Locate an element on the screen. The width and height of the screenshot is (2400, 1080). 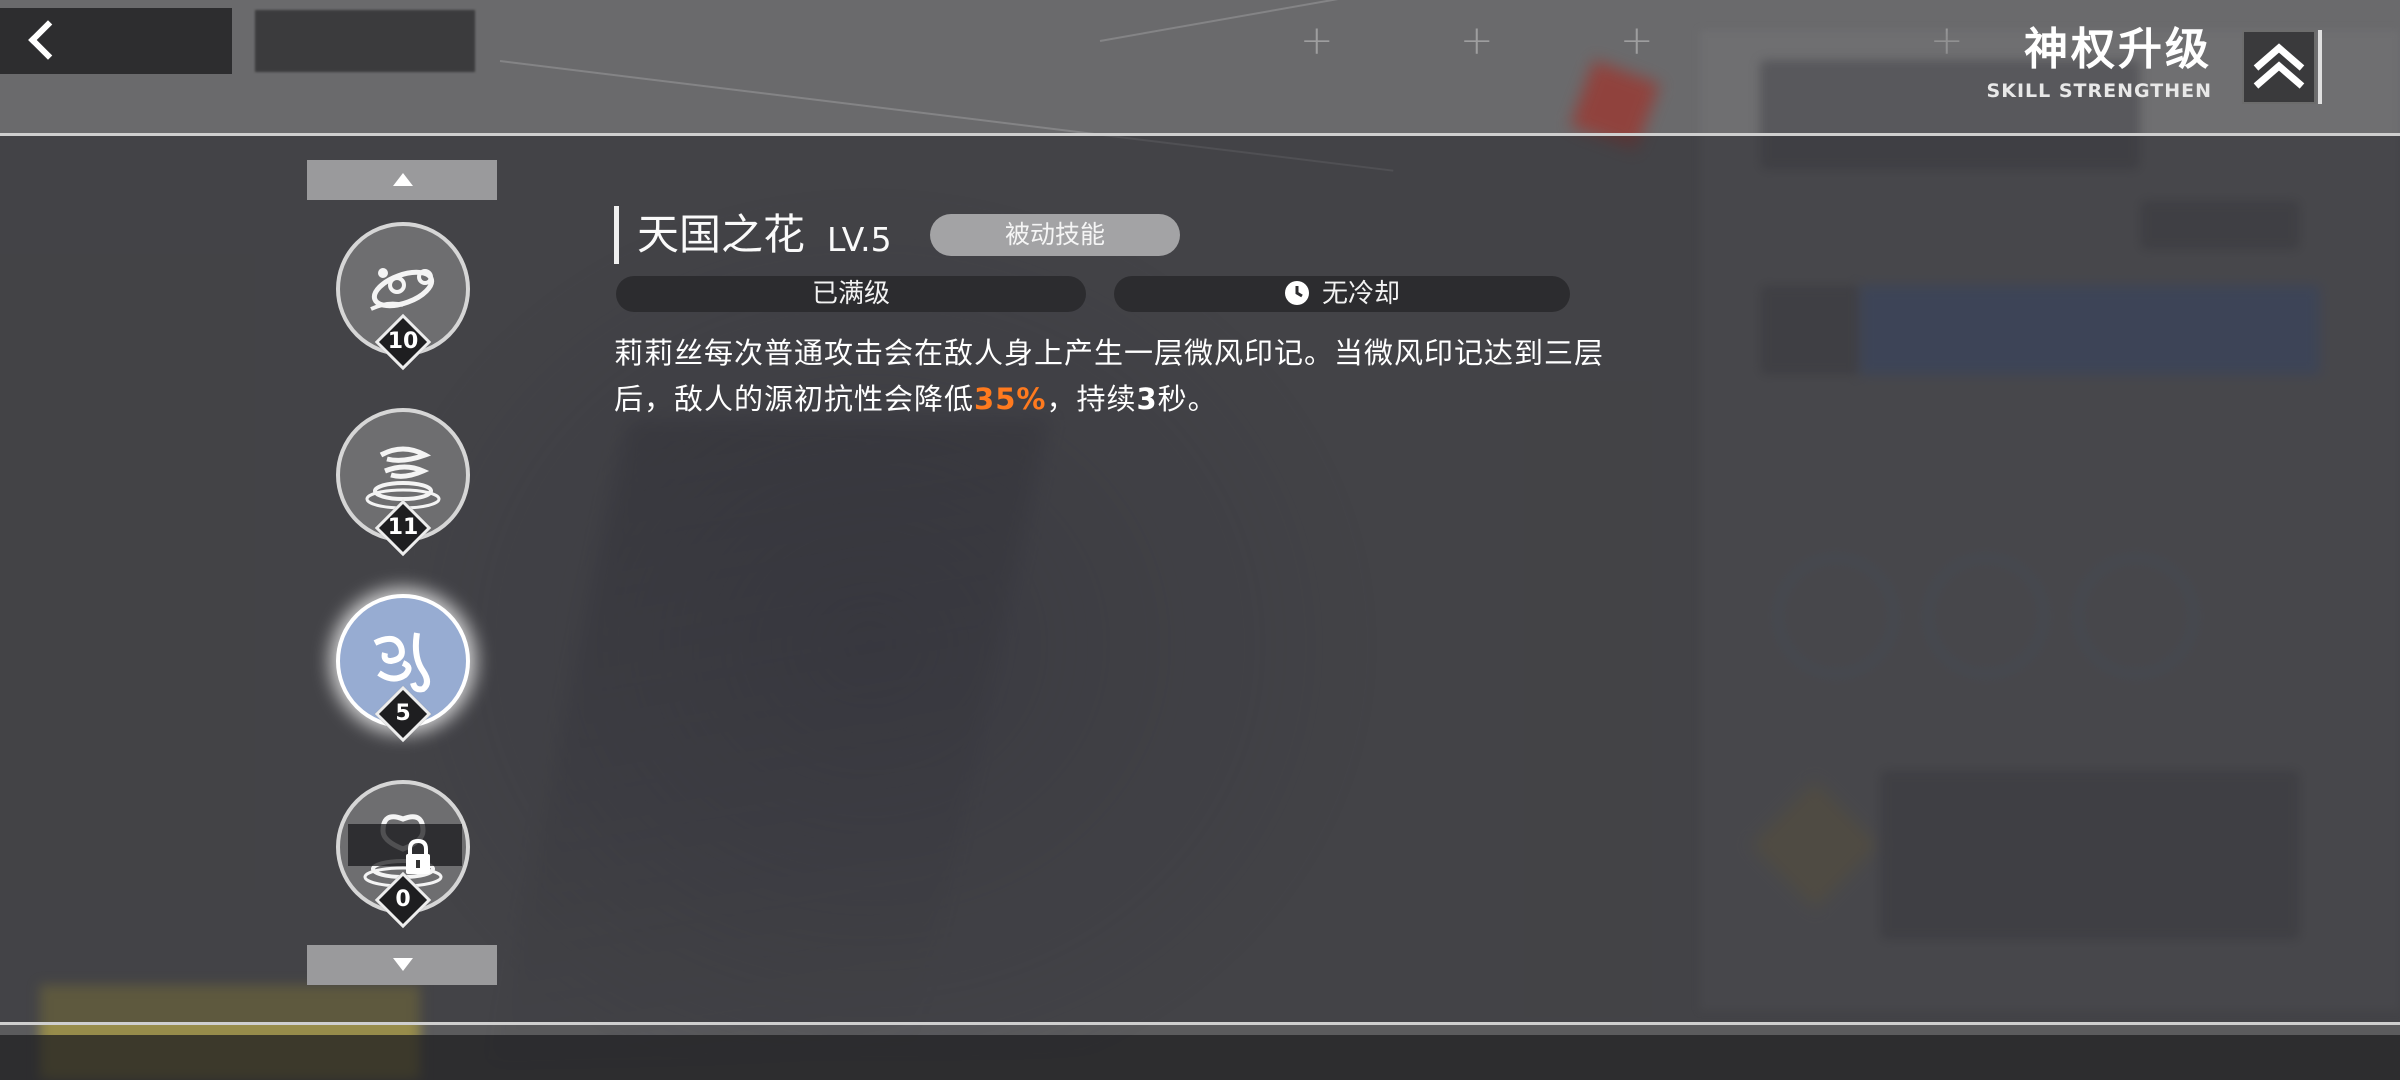
scroll-down-button is located at coordinates (402, 965).